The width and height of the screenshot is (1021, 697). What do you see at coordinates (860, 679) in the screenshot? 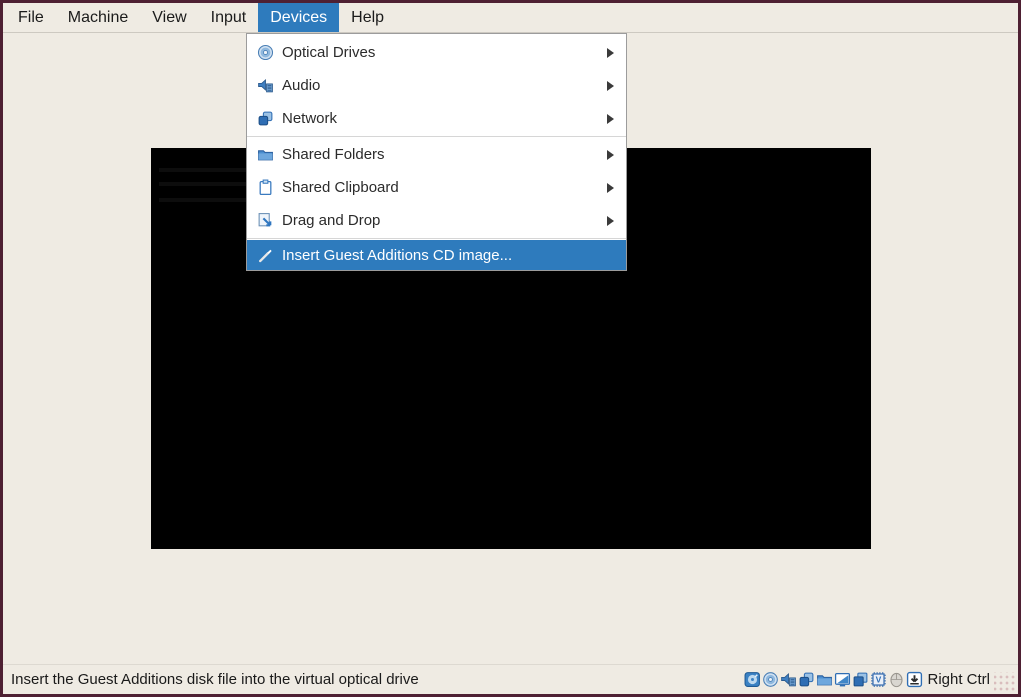
I see `recording-icon` at bounding box center [860, 679].